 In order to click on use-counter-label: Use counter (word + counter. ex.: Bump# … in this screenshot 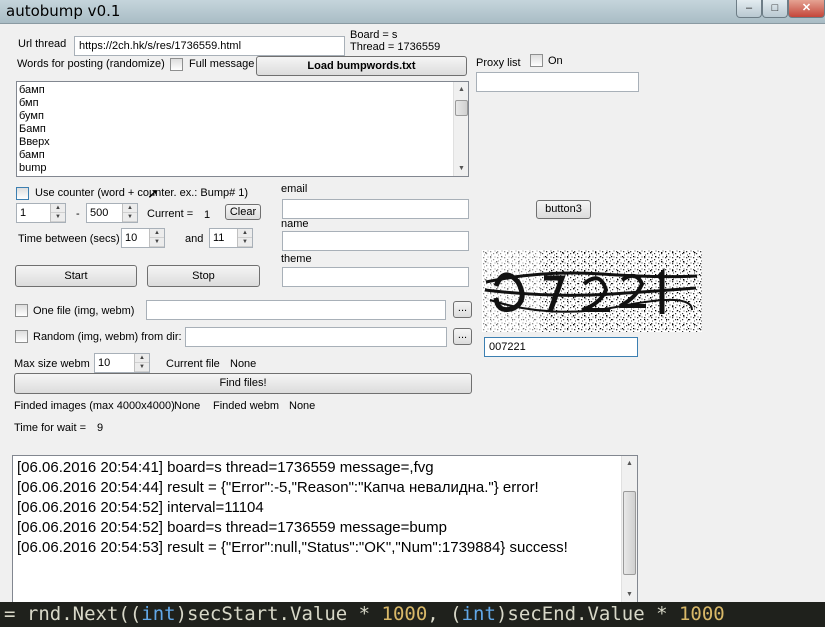, I will do `click(142, 193)`.